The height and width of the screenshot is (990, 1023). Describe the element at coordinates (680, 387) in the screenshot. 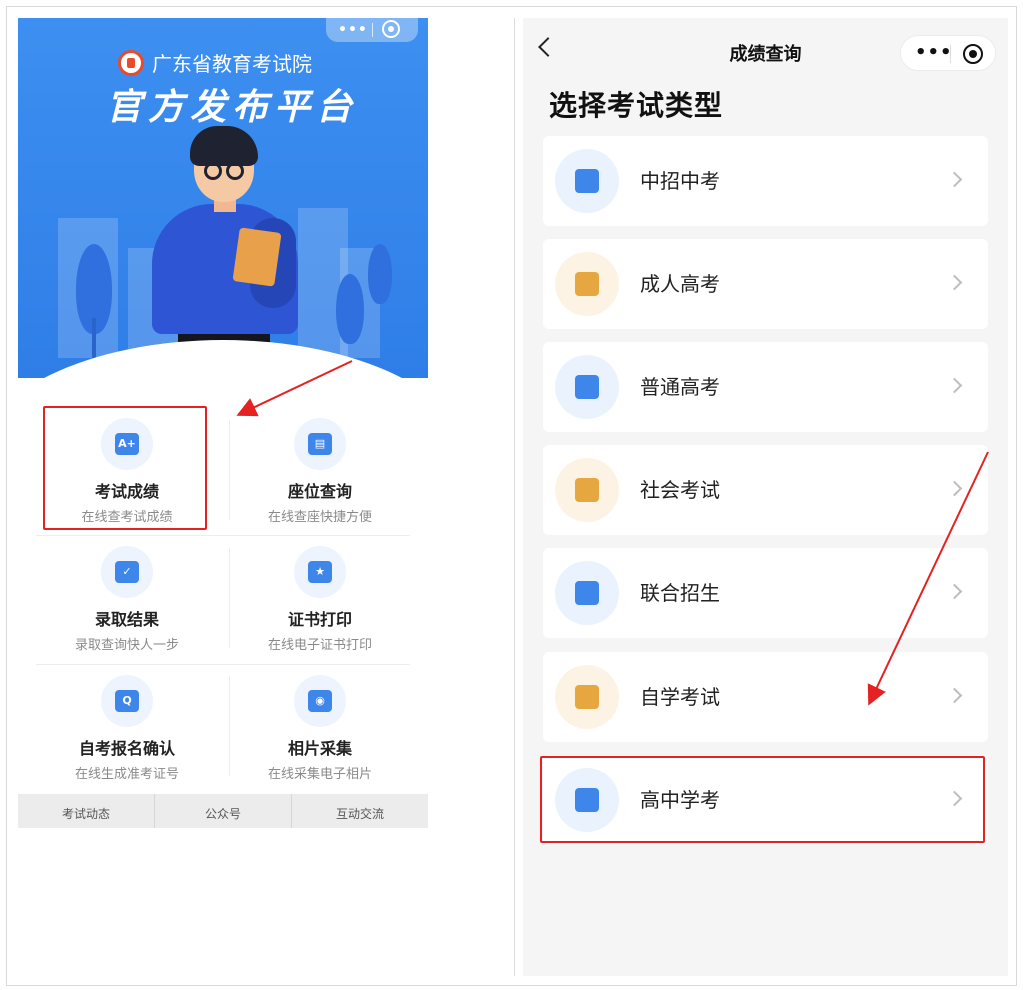

I see `exam-type-label: 普通高考` at that location.